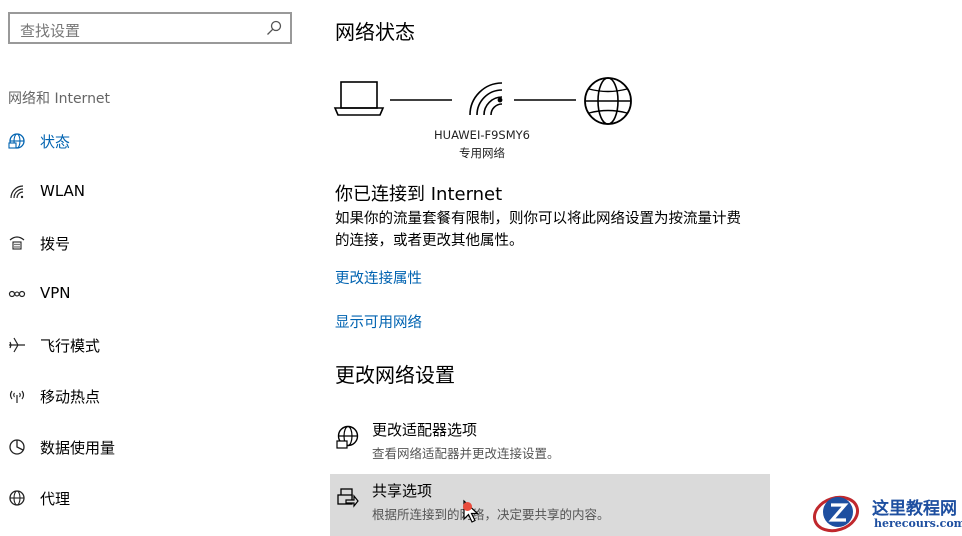 The height and width of the screenshot is (536, 962). Describe the element at coordinates (550, 505) in the screenshot. I see `sharing-options: 共享选项 根据所连接到的网络，决定要共享的内容。` at that location.